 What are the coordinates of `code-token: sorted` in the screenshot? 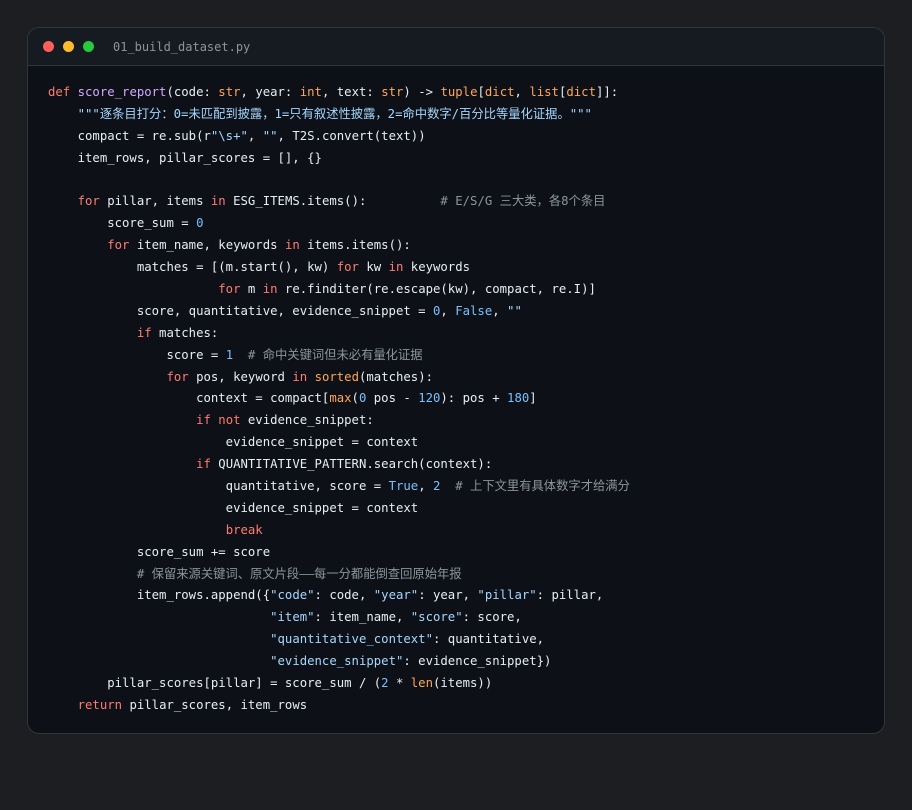 It's located at (336, 376).